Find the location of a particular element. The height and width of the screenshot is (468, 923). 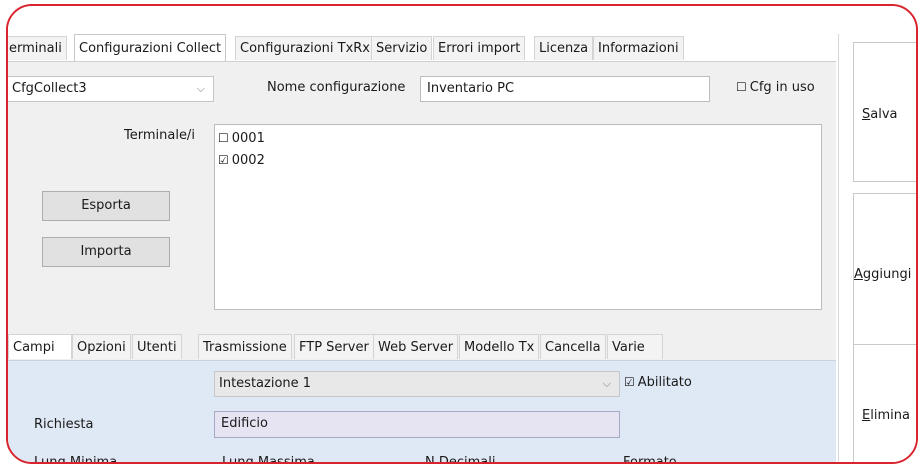

tab-configurazioni-txrx: Configurazioni TxRx is located at coordinates (305, 48).